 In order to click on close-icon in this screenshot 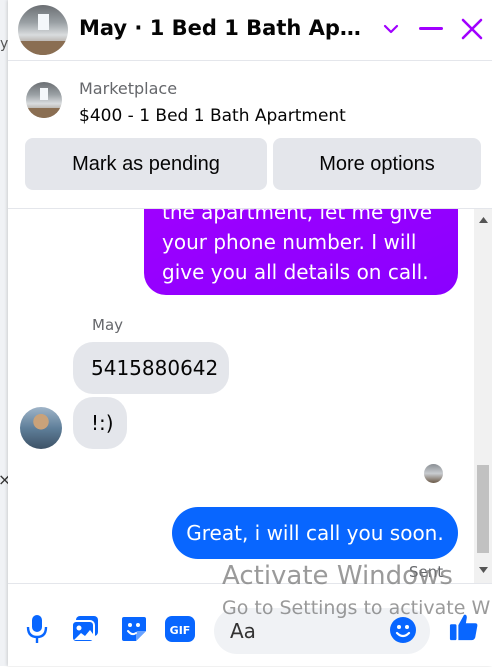, I will do `click(472, 29)`.